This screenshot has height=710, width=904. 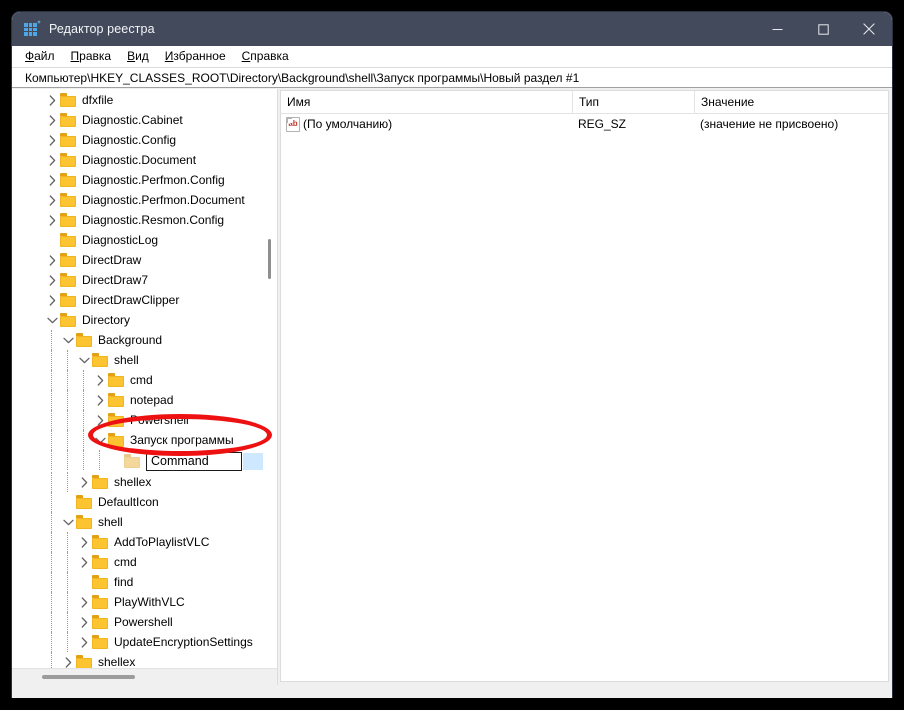 What do you see at coordinates (269, 259) in the screenshot?
I see `tree-vertical-scroll-thumb` at bounding box center [269, 259].